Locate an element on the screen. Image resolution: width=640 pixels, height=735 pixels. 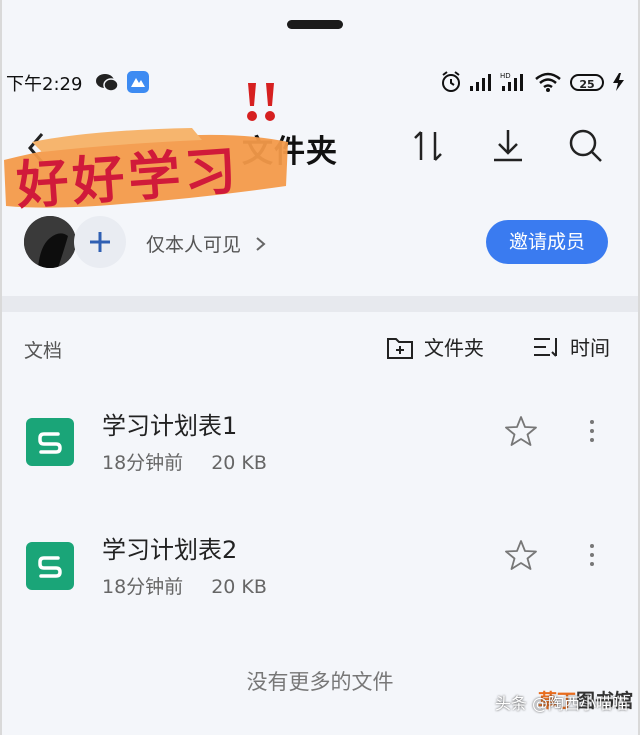
sort-icon is located at coordinates (428, 146).